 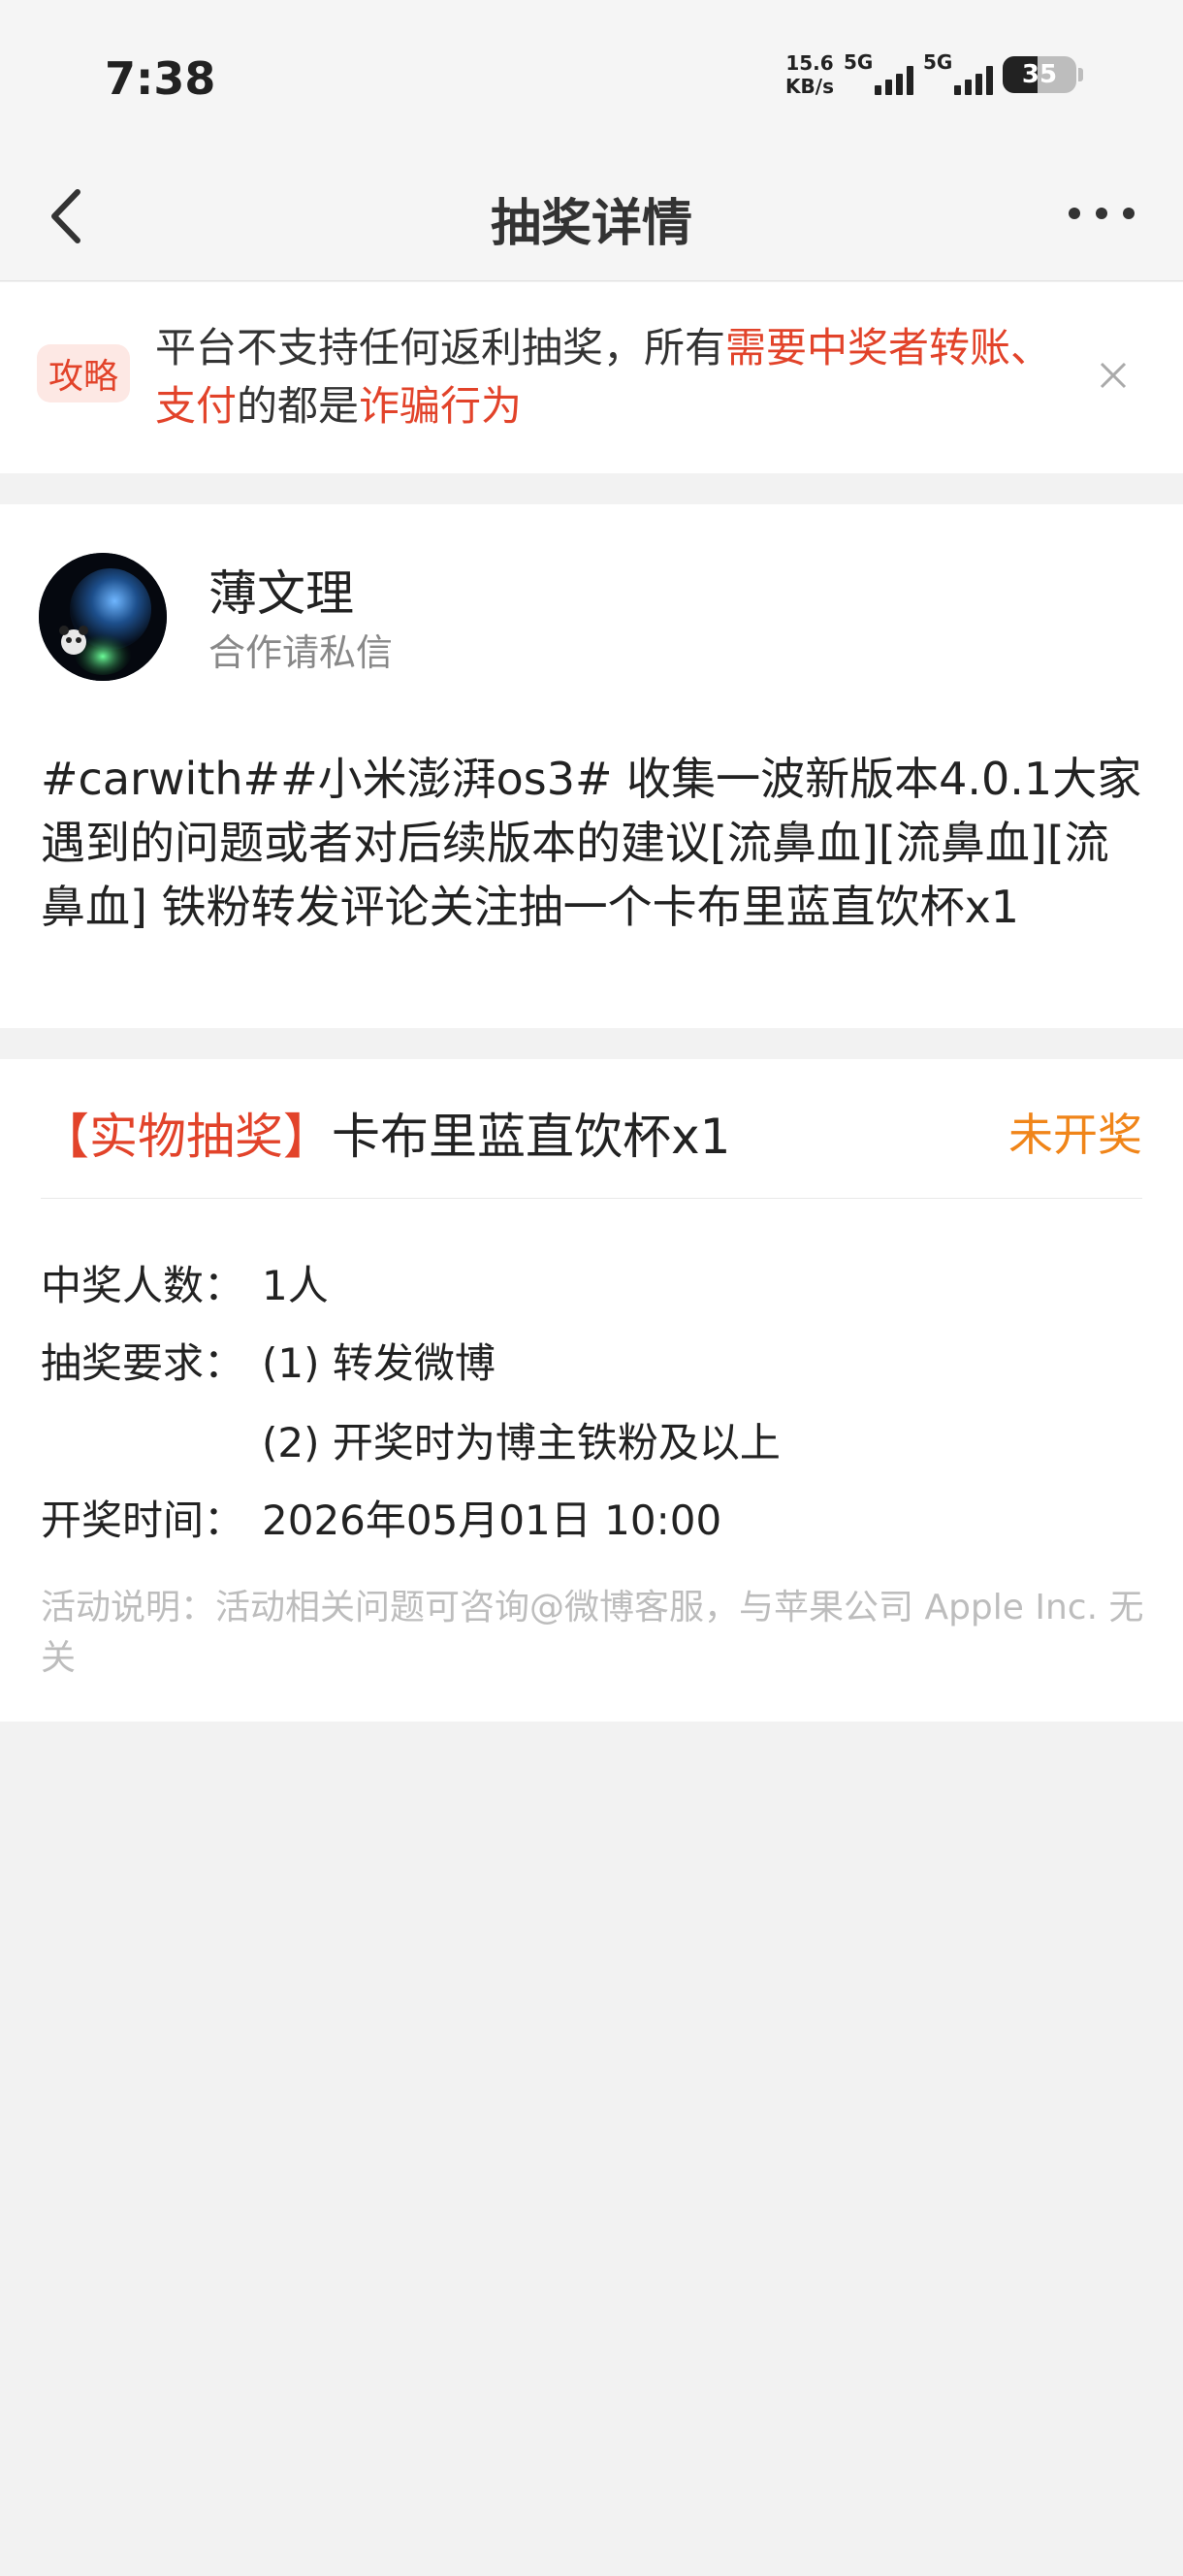 What do you see at coordinates (1101, 213) in the screenshot?
I see `more-dots-icon` at bounding box center [1101, 213].